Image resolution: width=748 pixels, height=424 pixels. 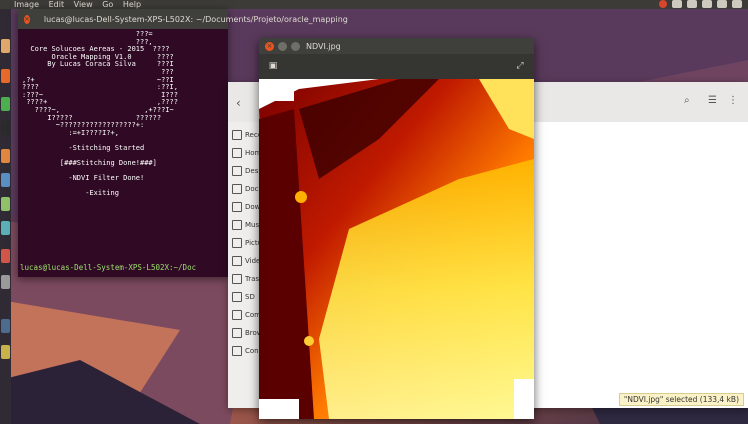 What do you see at coordinates (722, 4) in the screenshot?
I see `sound-icon` at bounding box center [722, 4].